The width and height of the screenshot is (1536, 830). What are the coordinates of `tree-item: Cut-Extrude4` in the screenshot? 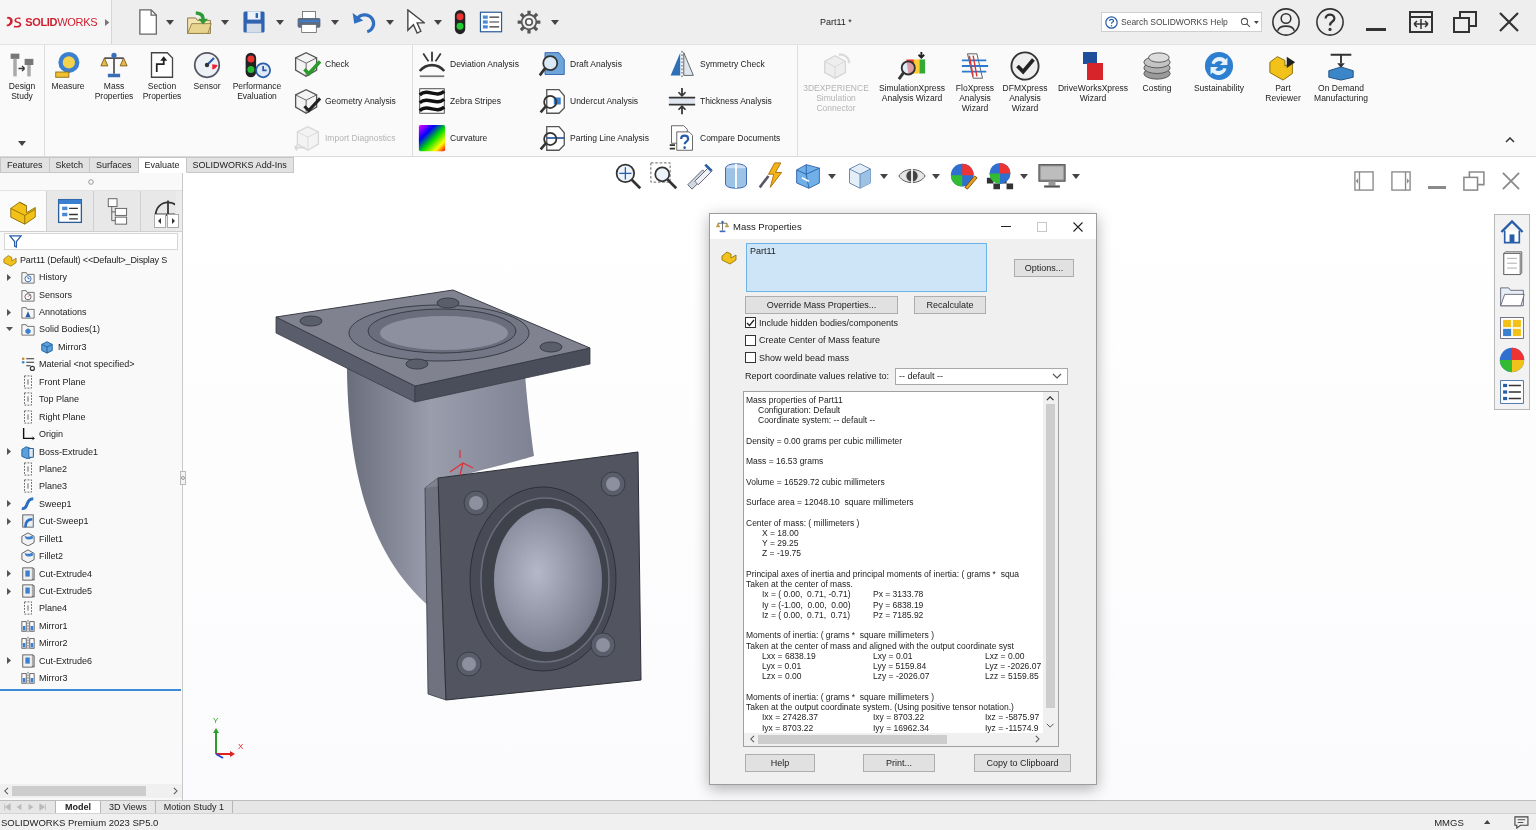 It's located at (66, 573).